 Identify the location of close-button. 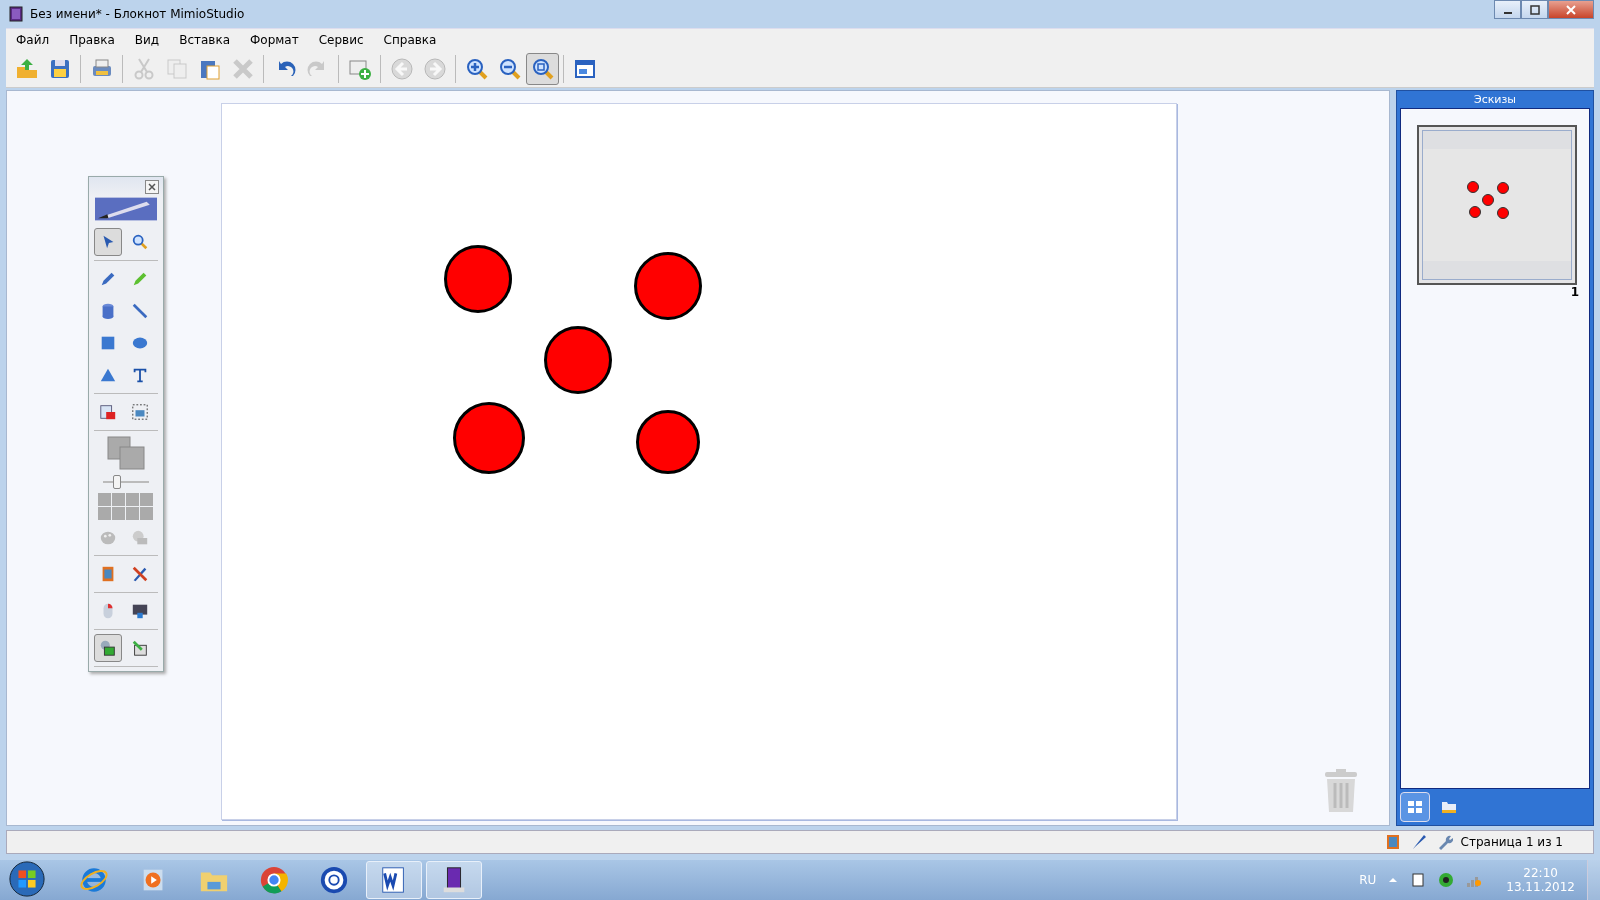
(1571, 9).